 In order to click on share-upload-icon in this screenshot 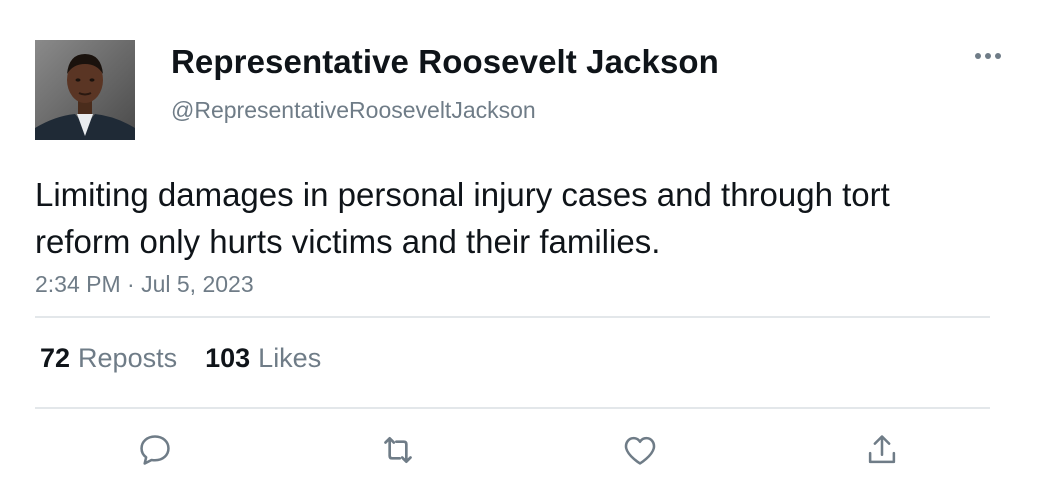, I will do `click(882, 449)`.